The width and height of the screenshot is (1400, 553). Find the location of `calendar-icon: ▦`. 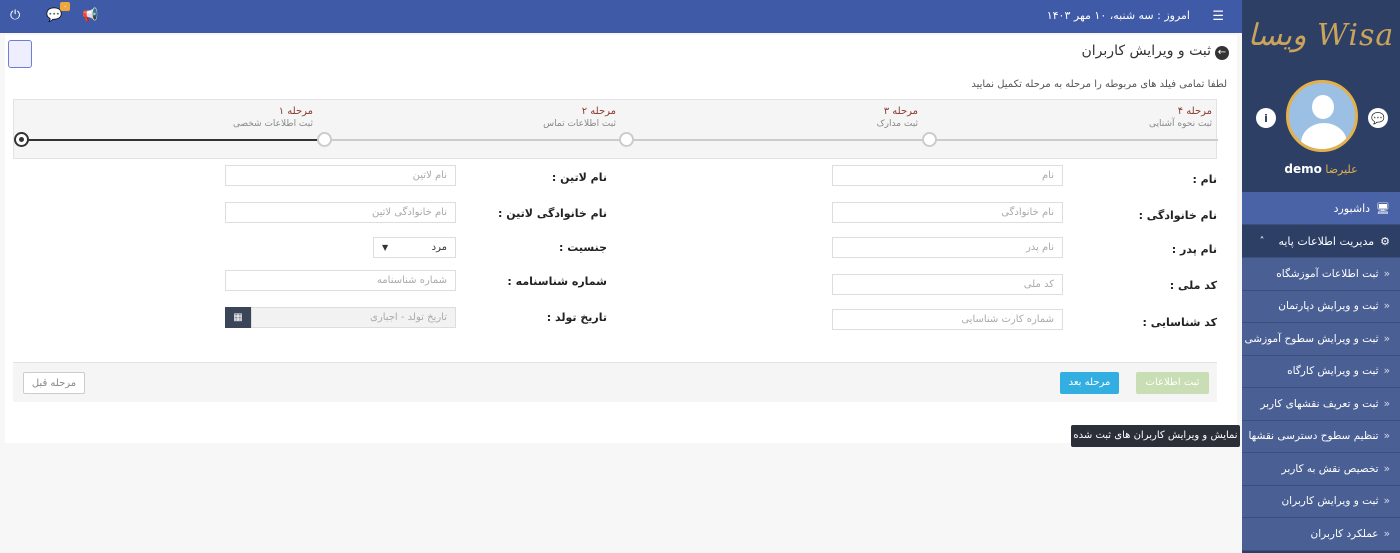

calendar-icon: ▦ is located at coordinates (238, 317).